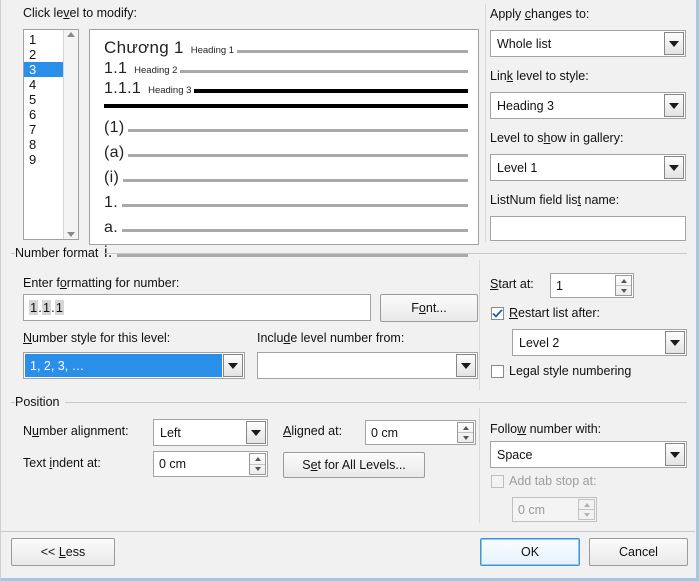  Describe the element at coordinates (286, 203) in the screenshot. I see `preview-body-row: 1.` at that location.